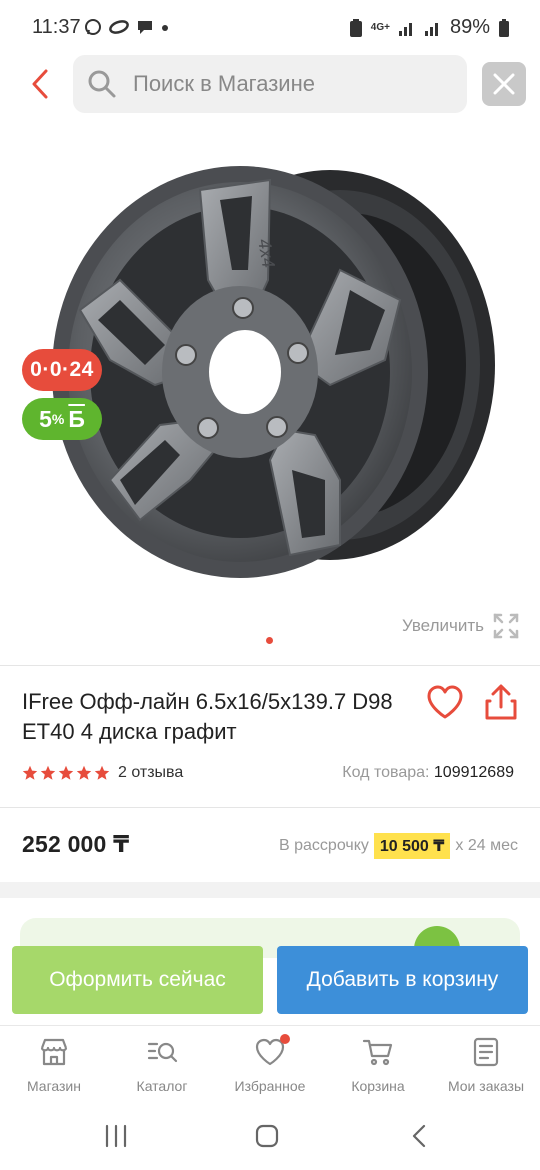  I want to click on back-nav-icon, so click(420, 1136).